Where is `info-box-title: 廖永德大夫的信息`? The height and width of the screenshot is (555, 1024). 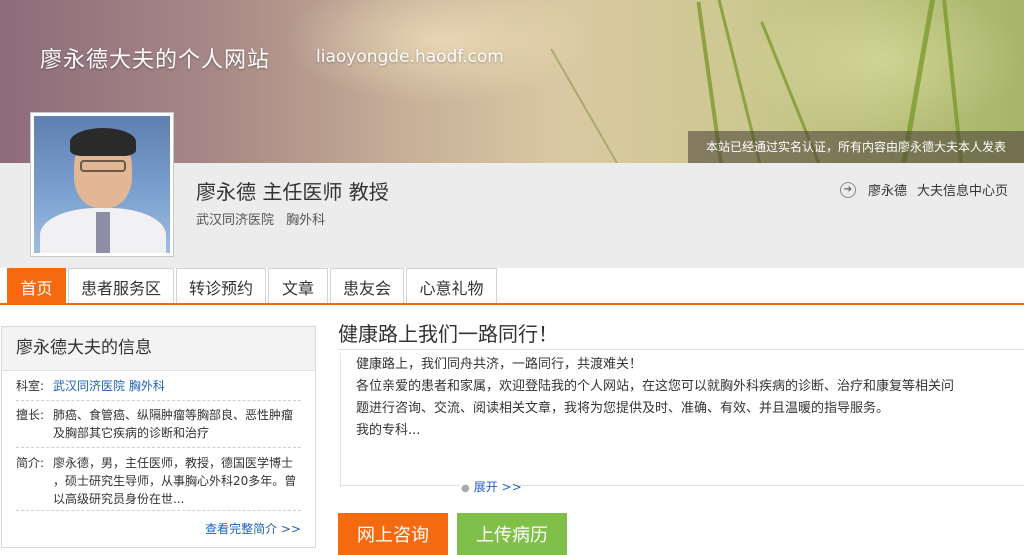 info-box-title: 廖永德大夫的信息 is located at coordinates (158, 349).